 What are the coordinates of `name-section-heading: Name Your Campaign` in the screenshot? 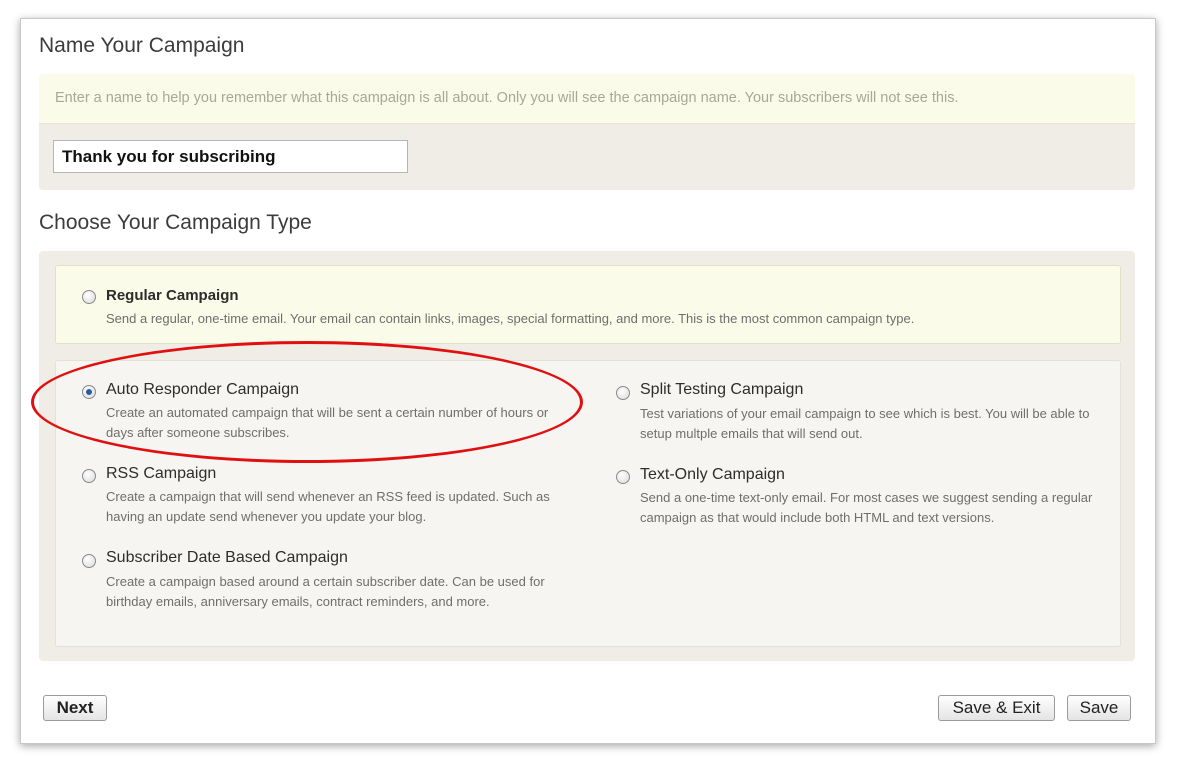 It's located at (142, 45).